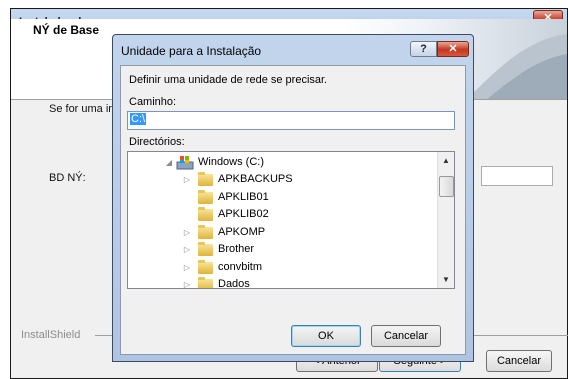 This screenshot has height=379, width=568. Describe the element at coordinates (231, 162) in the screenshot. I see `tree-root-label: Windows (C:)` at that location.